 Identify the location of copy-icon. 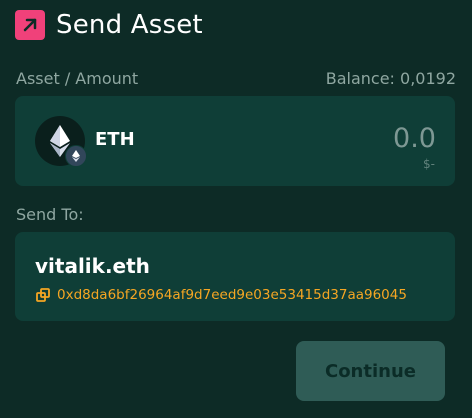
(43, 295).